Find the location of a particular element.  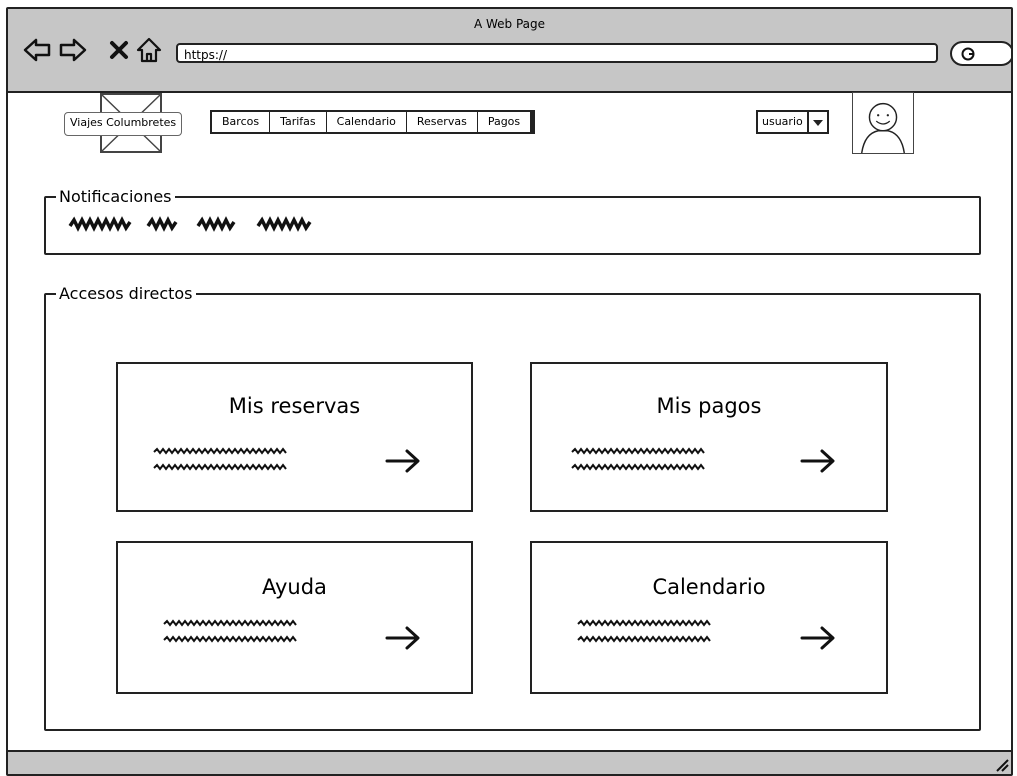

card-mis-reservas: Mis reservas is located at coordinates (294, 437).